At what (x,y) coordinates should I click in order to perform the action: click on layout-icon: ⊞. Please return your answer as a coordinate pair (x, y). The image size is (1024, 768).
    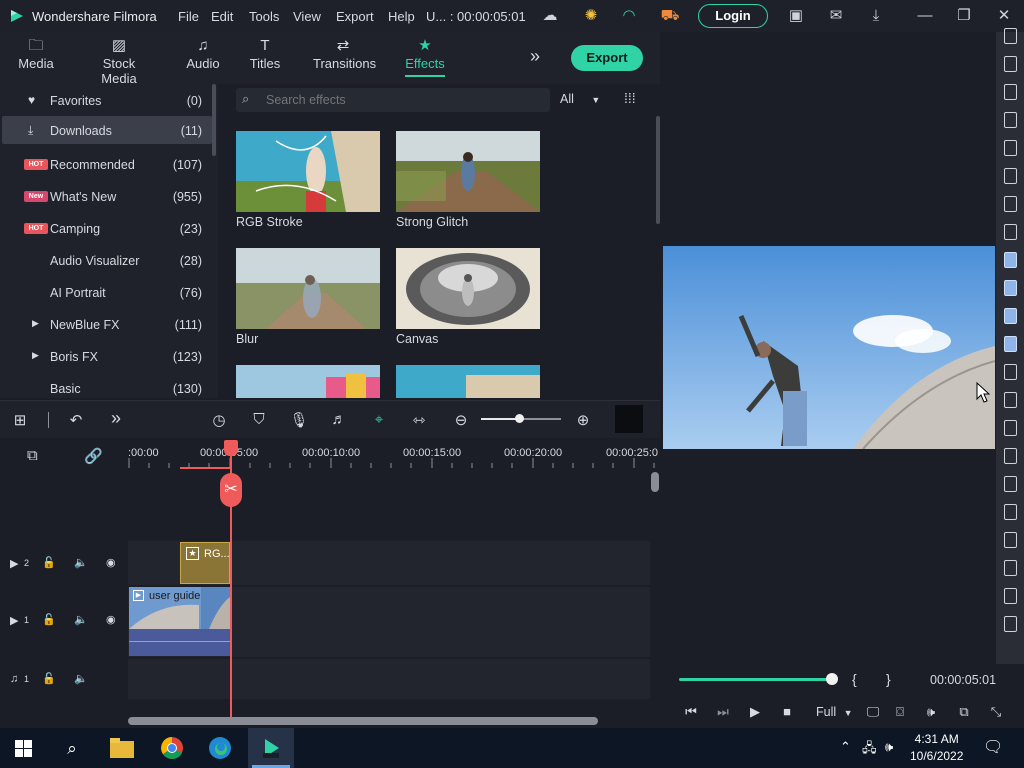
    Looking at the image, I should click on (20, 420).